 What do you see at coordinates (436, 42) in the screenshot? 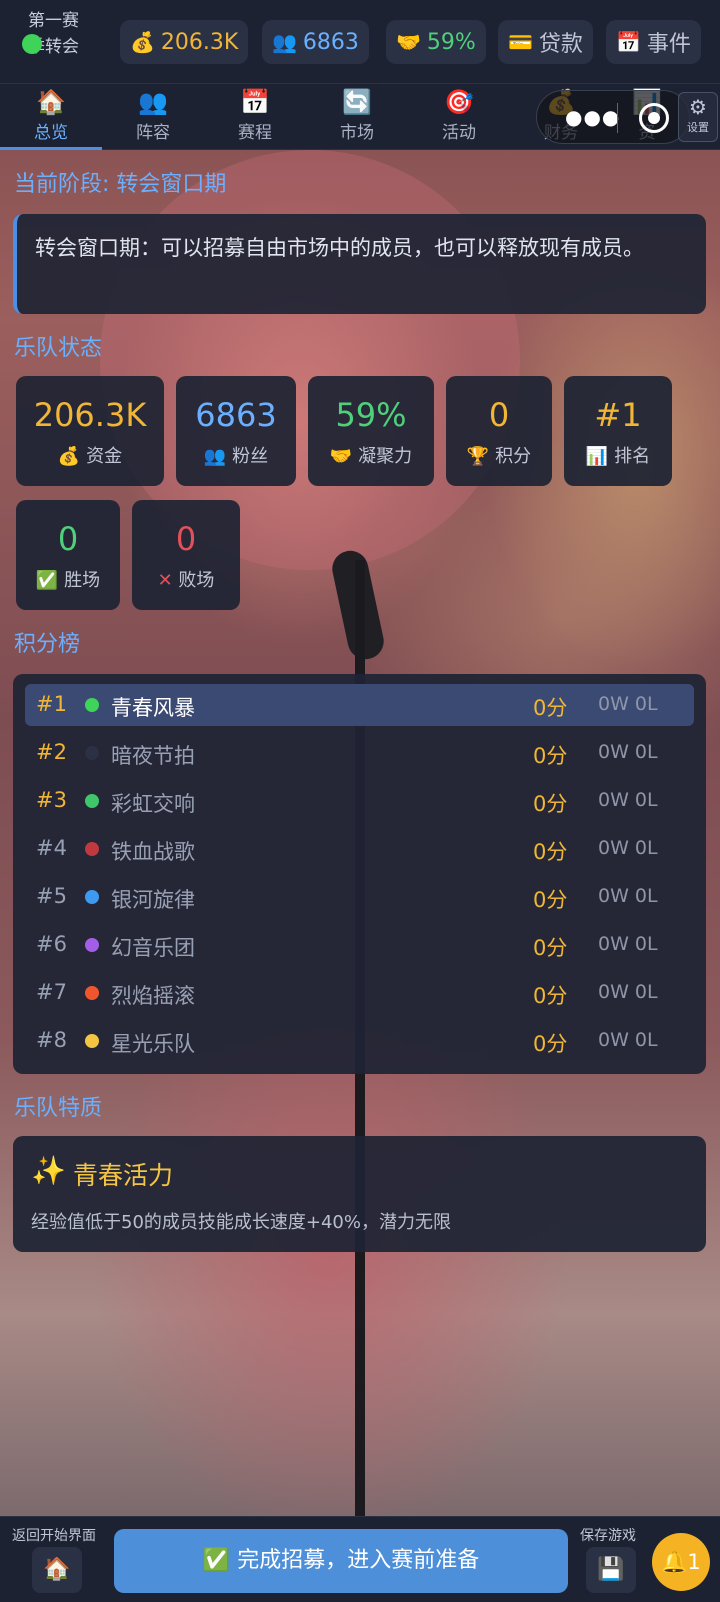
I see `cohesion-chip: 🤝 59%` at bounding box center [436, 42].